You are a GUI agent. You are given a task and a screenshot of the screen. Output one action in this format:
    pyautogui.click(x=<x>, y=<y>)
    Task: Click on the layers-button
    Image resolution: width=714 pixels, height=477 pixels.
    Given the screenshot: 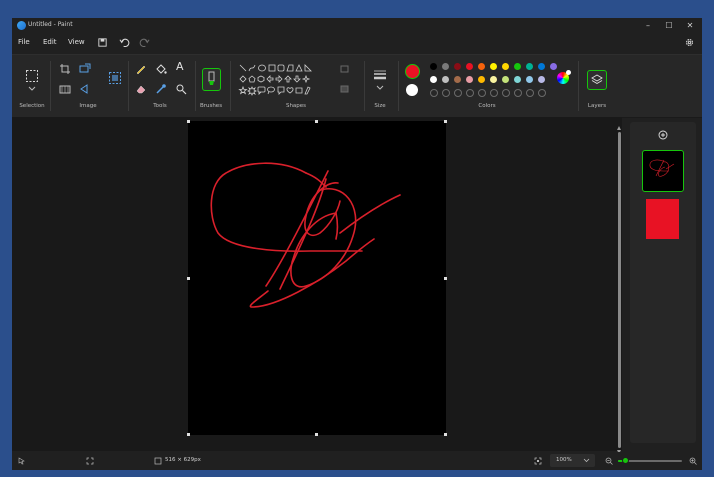 What is the action you would take?
    pyautogui.click(x=597, y=80)
    